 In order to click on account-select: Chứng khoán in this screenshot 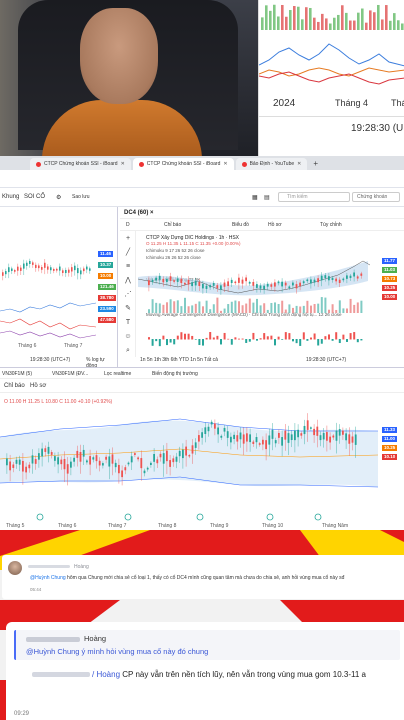, I will do `click(376, 197)`.